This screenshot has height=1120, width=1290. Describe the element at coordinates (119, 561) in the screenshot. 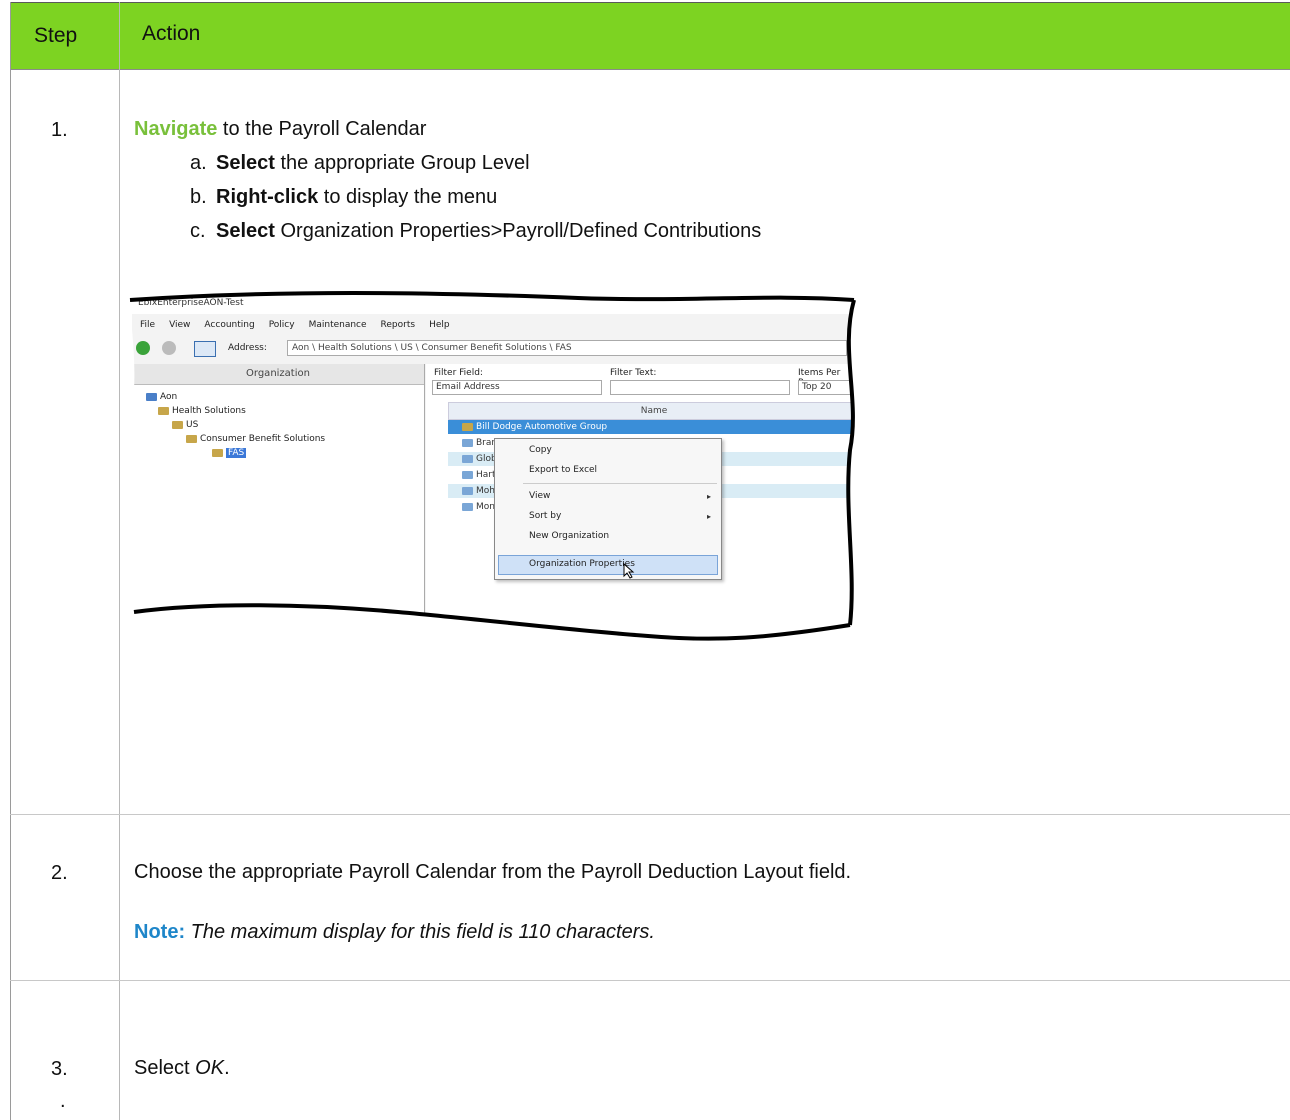

I see `column-divider` at that location.